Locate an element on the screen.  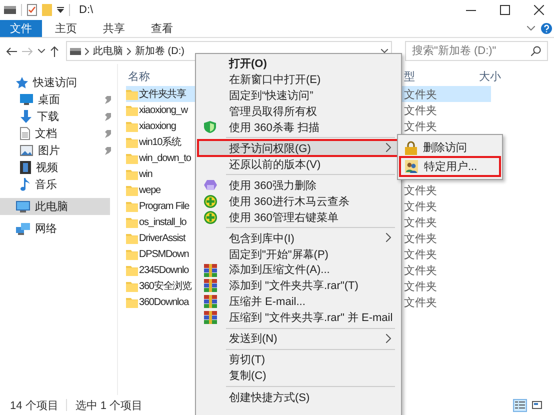
file-name: win is located at coordinates (145, 174).